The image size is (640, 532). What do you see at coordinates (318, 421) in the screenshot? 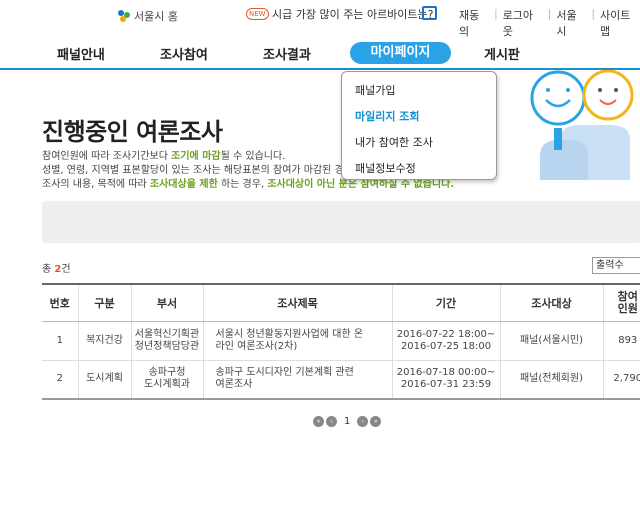
I see `first-page-icon: «` at bounding box center [318, 421].